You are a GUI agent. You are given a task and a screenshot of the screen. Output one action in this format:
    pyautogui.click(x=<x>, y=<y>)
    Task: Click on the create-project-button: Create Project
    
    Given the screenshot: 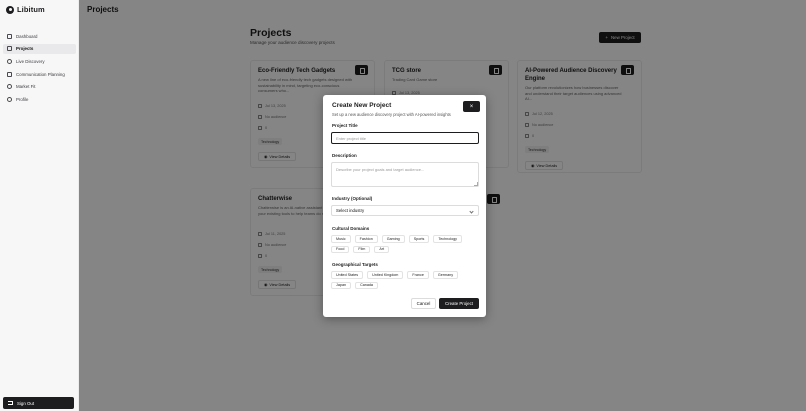 What is the action you would take?
    pyautogui.click(x=459, y=303)
    